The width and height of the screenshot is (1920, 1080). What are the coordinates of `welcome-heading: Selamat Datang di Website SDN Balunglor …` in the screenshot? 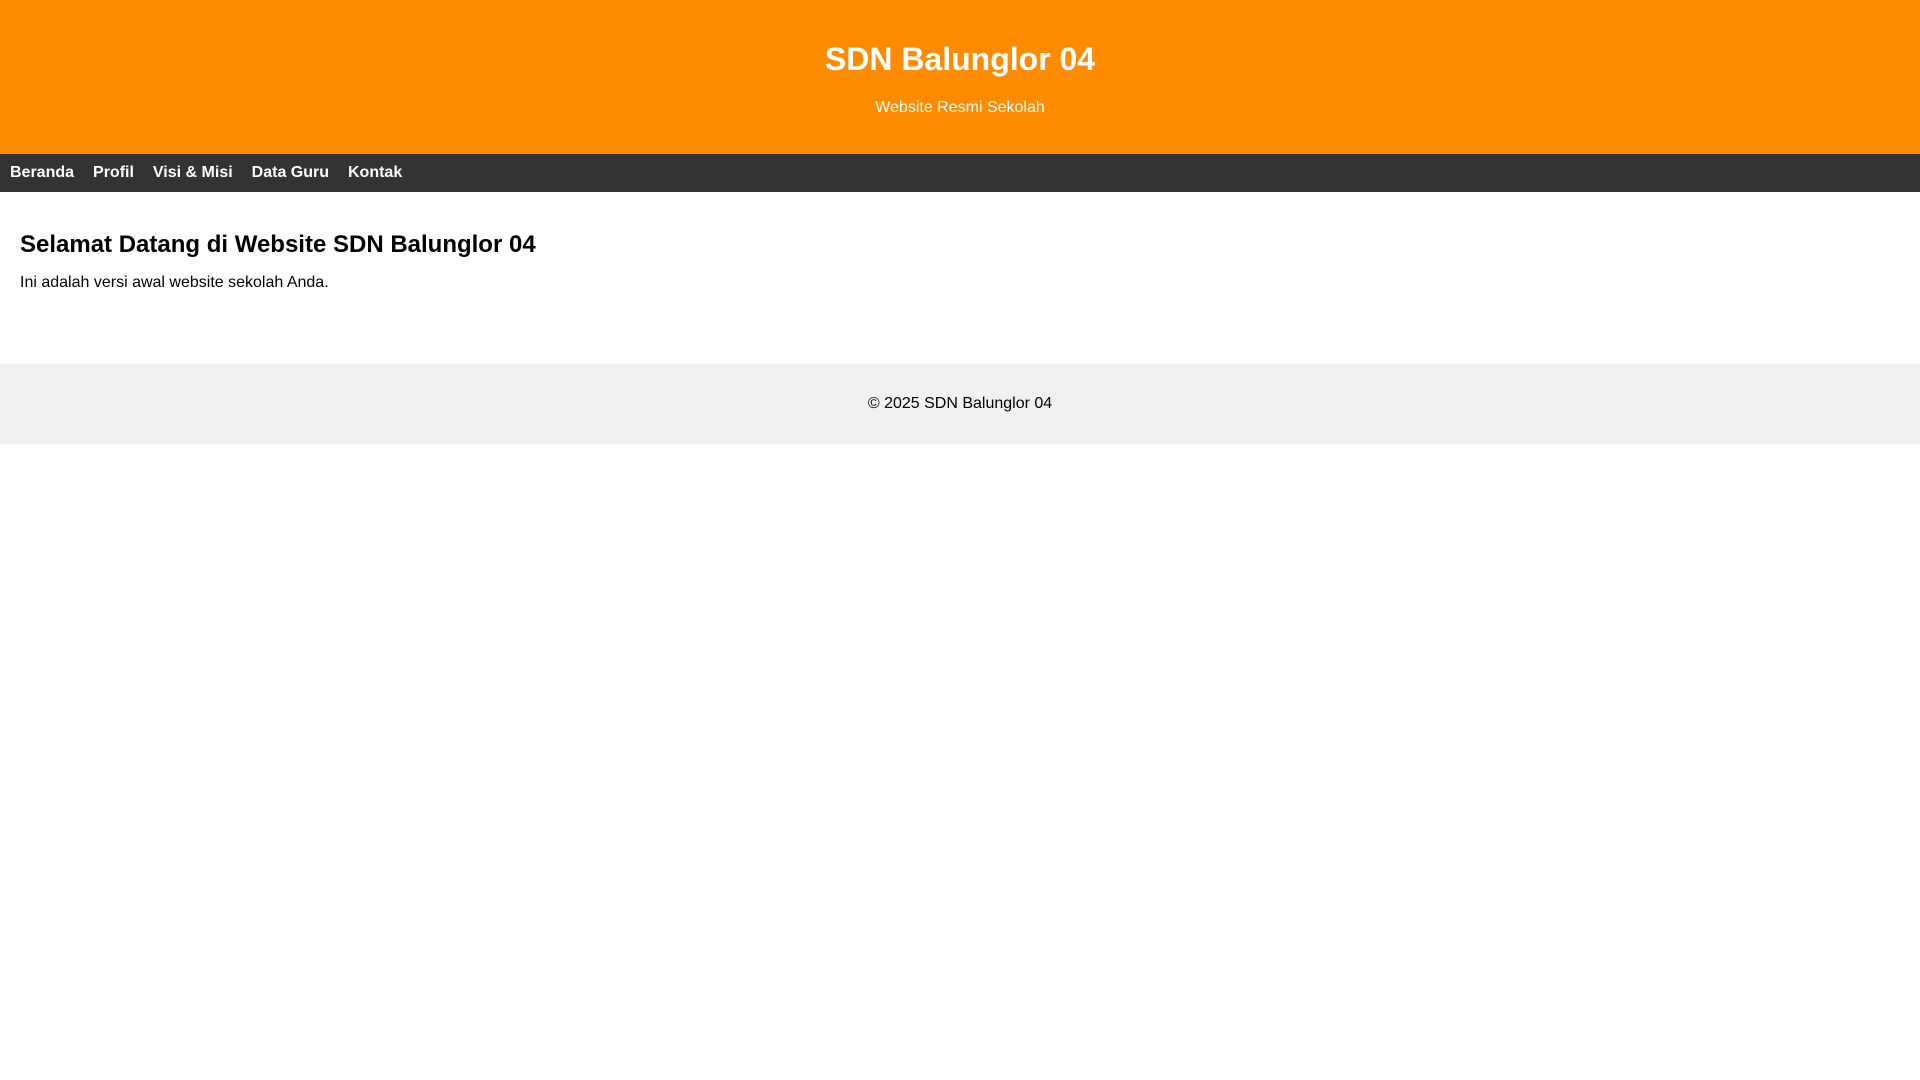 It's located at (278, 244).